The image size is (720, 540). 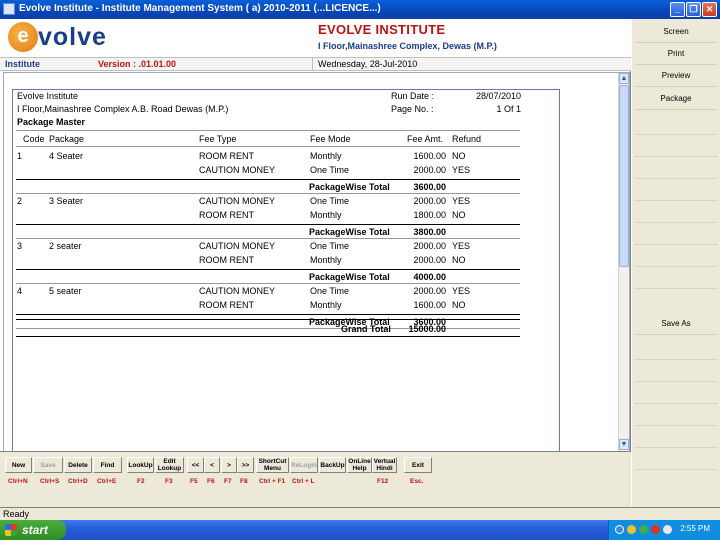 What do you see at coordinates (677, 9) in the screenshot?
I see `minimize-button: _` at bounding box center [677, 9].